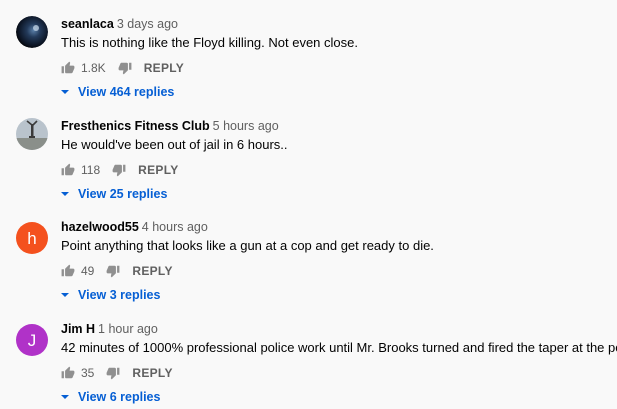 The height and width of the screenshot is (409, 617). I want to click on view-replies-label: View 25 replies, so click(123, 194).